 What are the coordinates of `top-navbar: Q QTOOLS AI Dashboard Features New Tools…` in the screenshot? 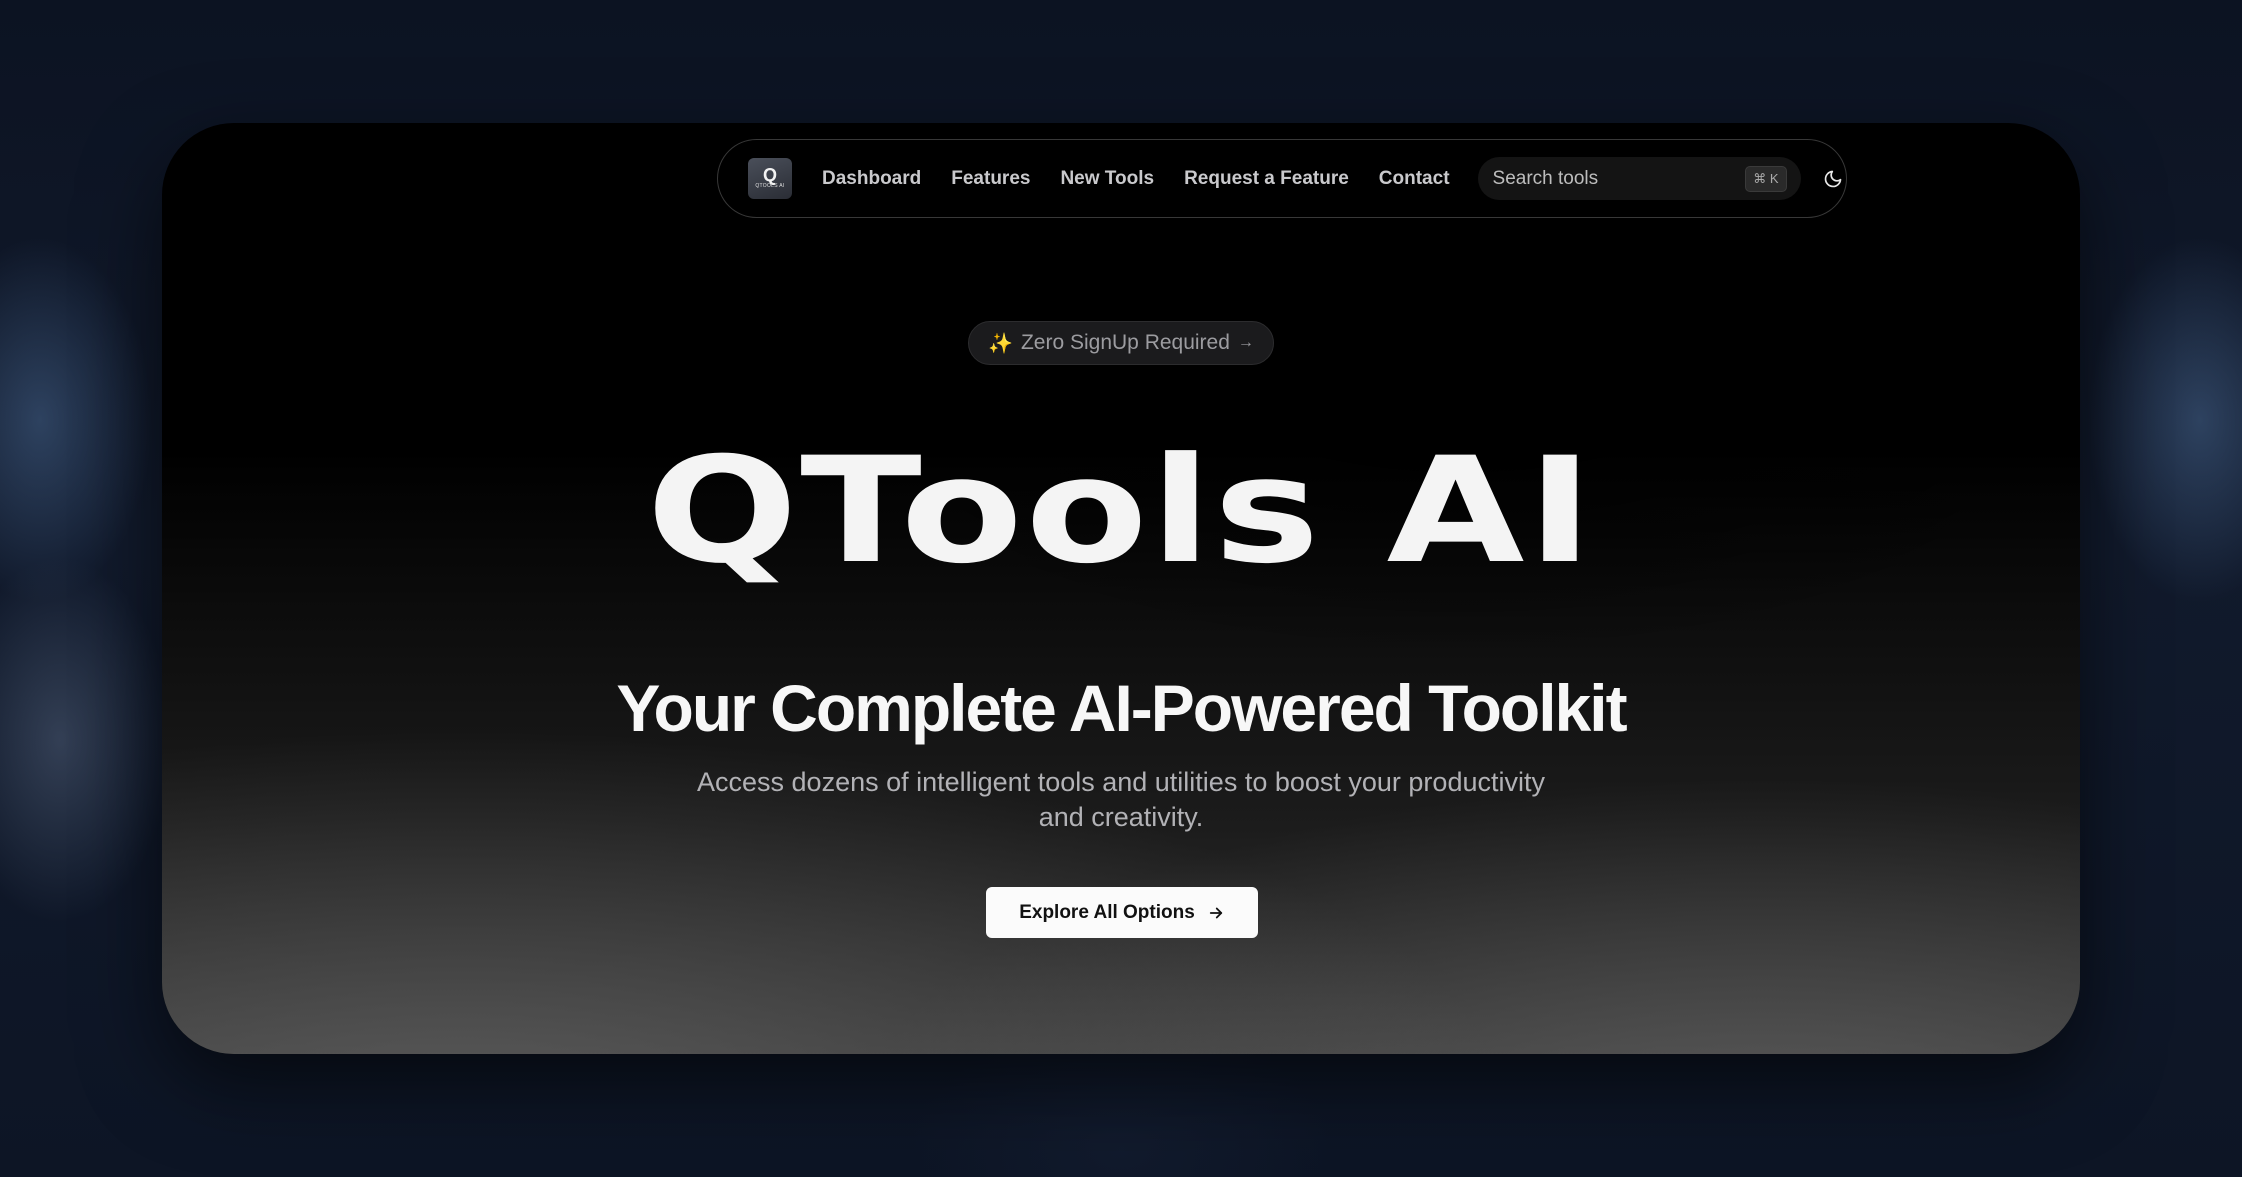 It's located at (1282, 178).